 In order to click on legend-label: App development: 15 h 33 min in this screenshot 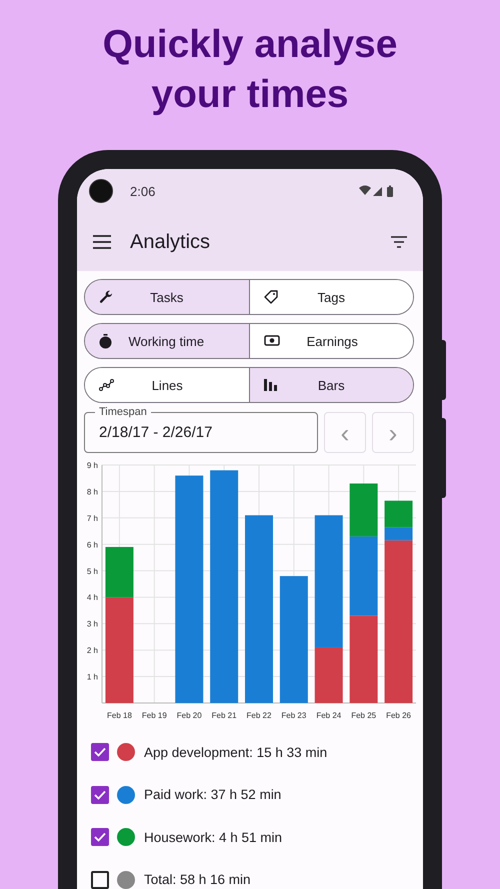, I will do `click(236, 752)`.